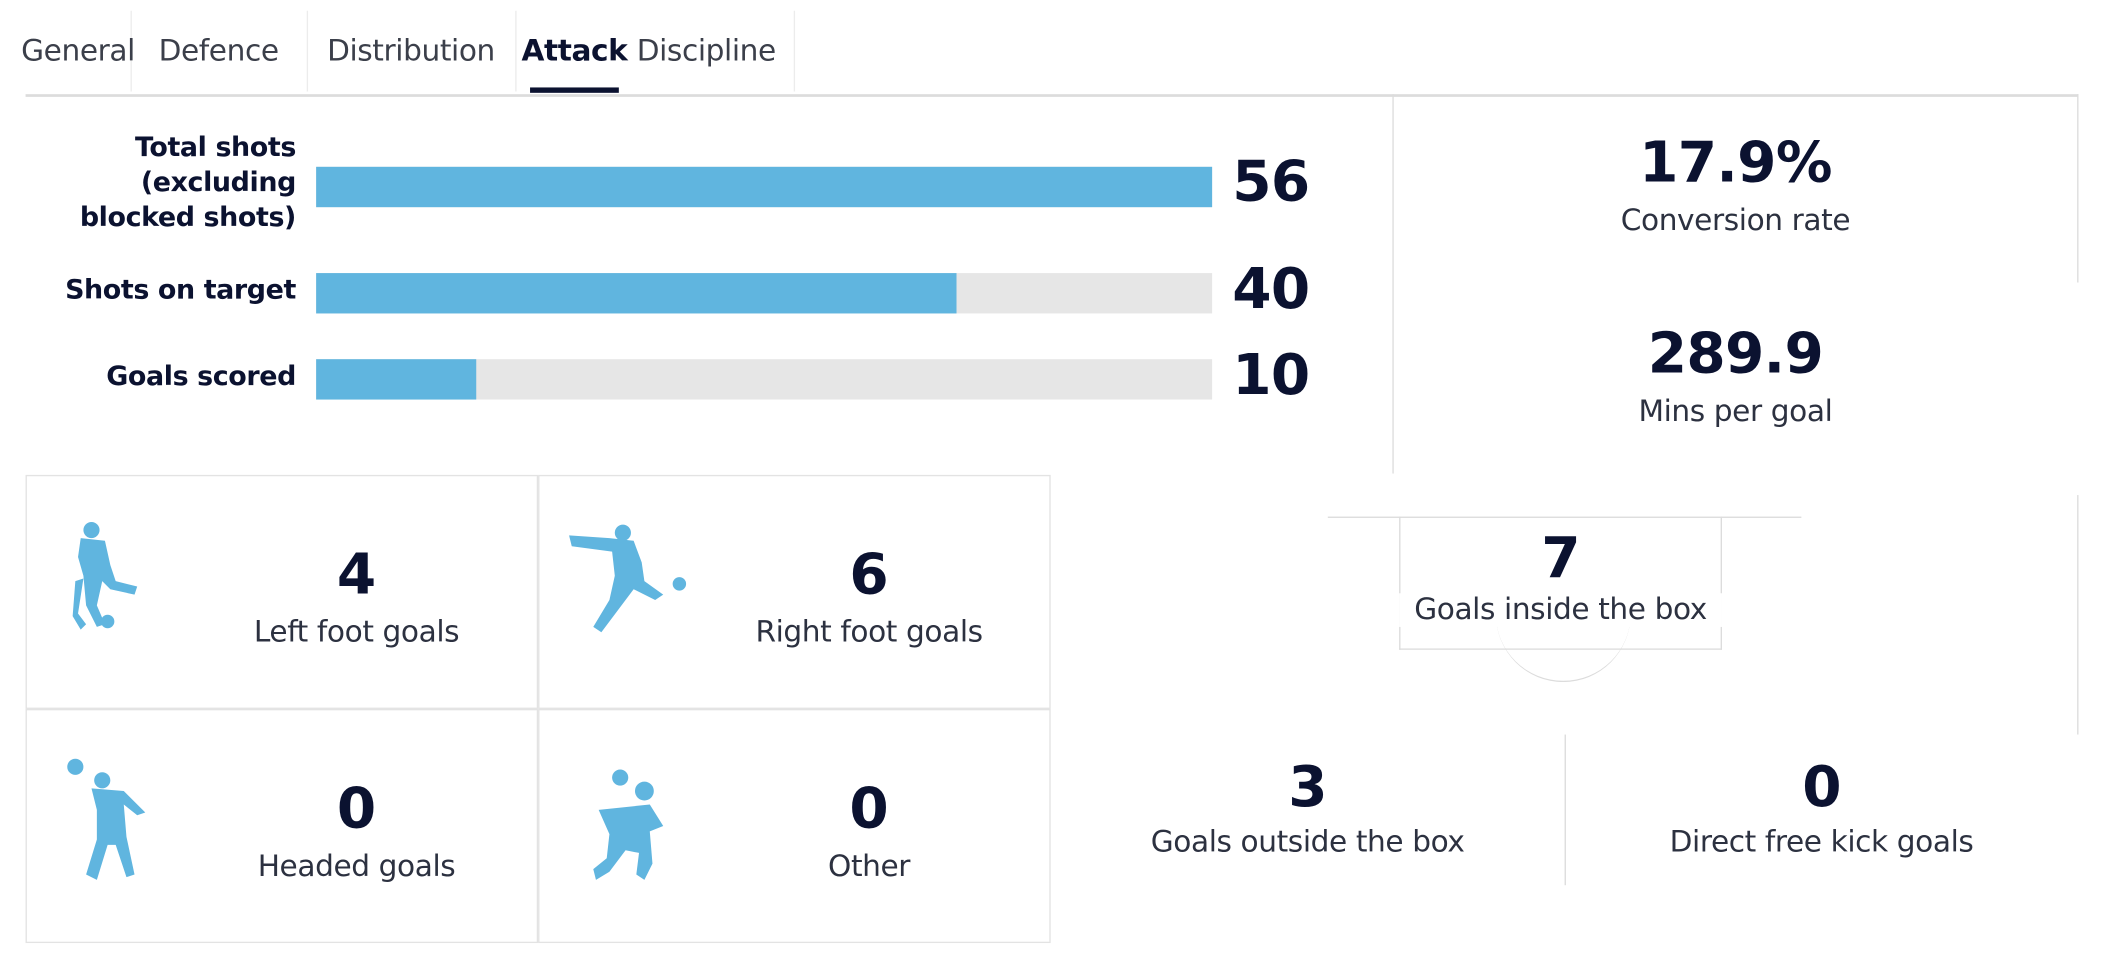 The width and height of the screenshot is (2104, 969). I want to click on tab-defence: Defence, so click(219, 51).